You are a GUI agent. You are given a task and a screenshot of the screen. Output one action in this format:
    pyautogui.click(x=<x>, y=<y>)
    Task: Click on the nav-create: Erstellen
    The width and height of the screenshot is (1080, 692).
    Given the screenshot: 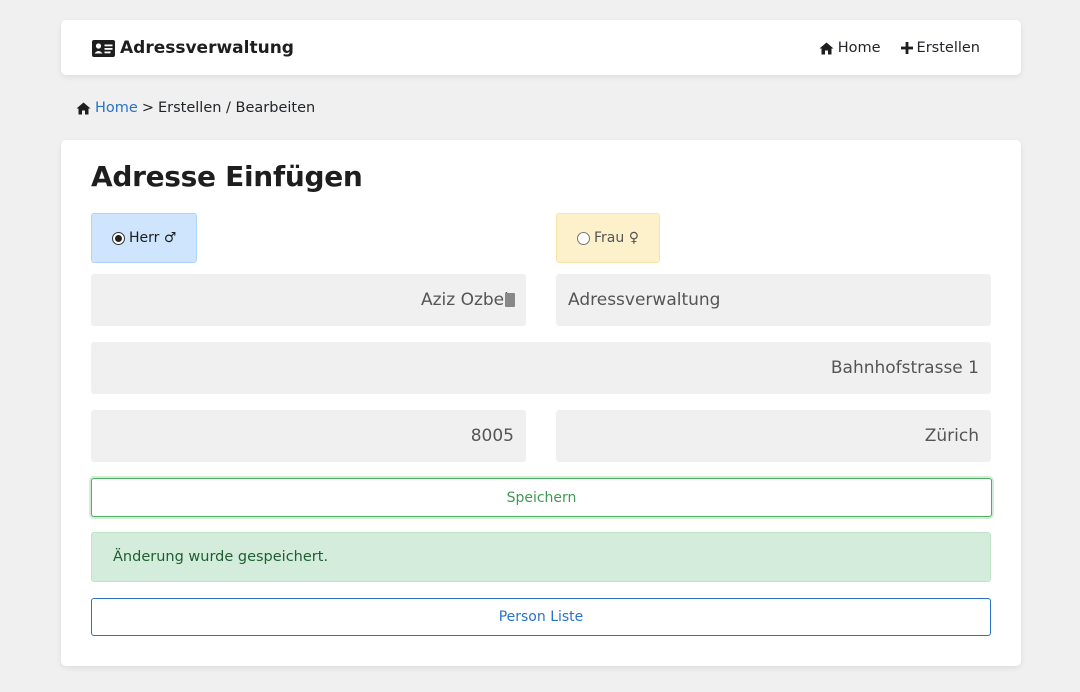 What is the action you would take?
    pyautogui.click(x=940, y=48)
    